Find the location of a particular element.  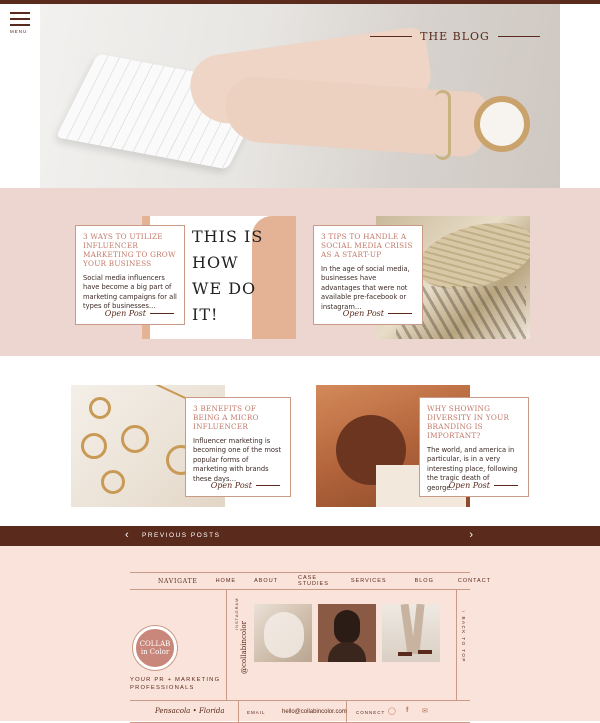

nav-case-studies: CASE STUDIES is located at coordinates (313, 581).